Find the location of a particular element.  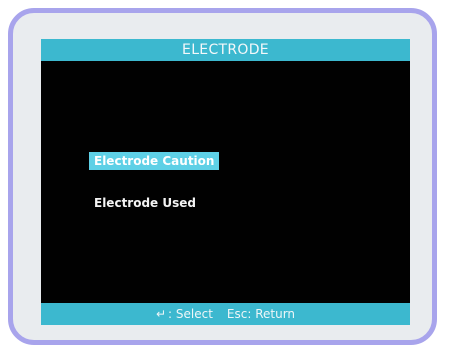

return-hint: Esc: Return is located at coordinates (261, 314).